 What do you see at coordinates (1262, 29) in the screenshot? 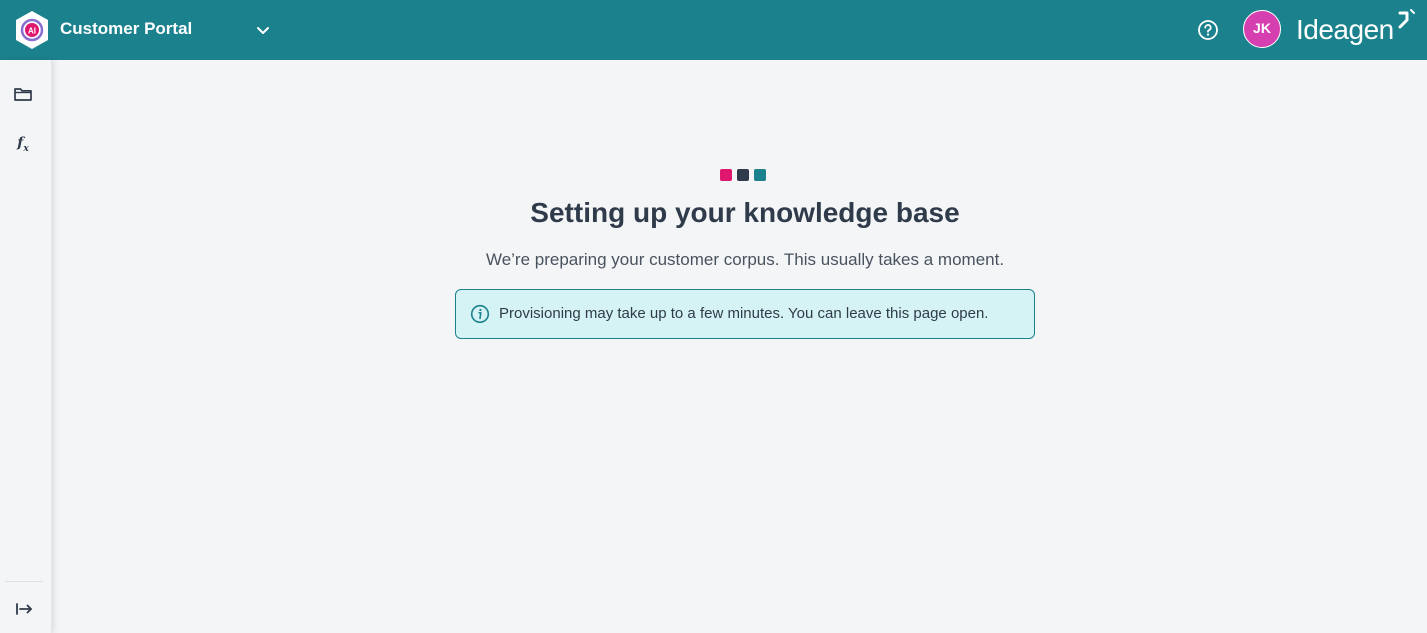
I see `user-avatar: JK` at bounding box center [1262, 29].